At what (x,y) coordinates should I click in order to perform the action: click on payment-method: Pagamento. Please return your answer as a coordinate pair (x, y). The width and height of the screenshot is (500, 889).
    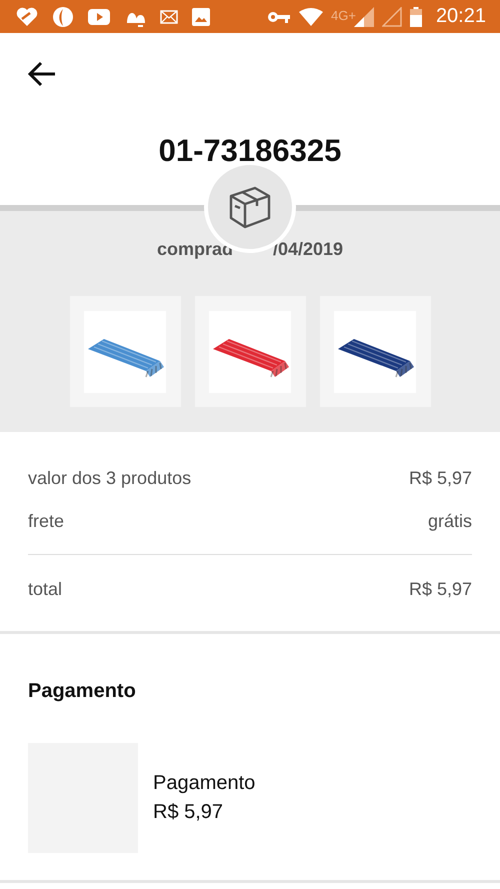
    Looking at the image, I should click on (204, 783).